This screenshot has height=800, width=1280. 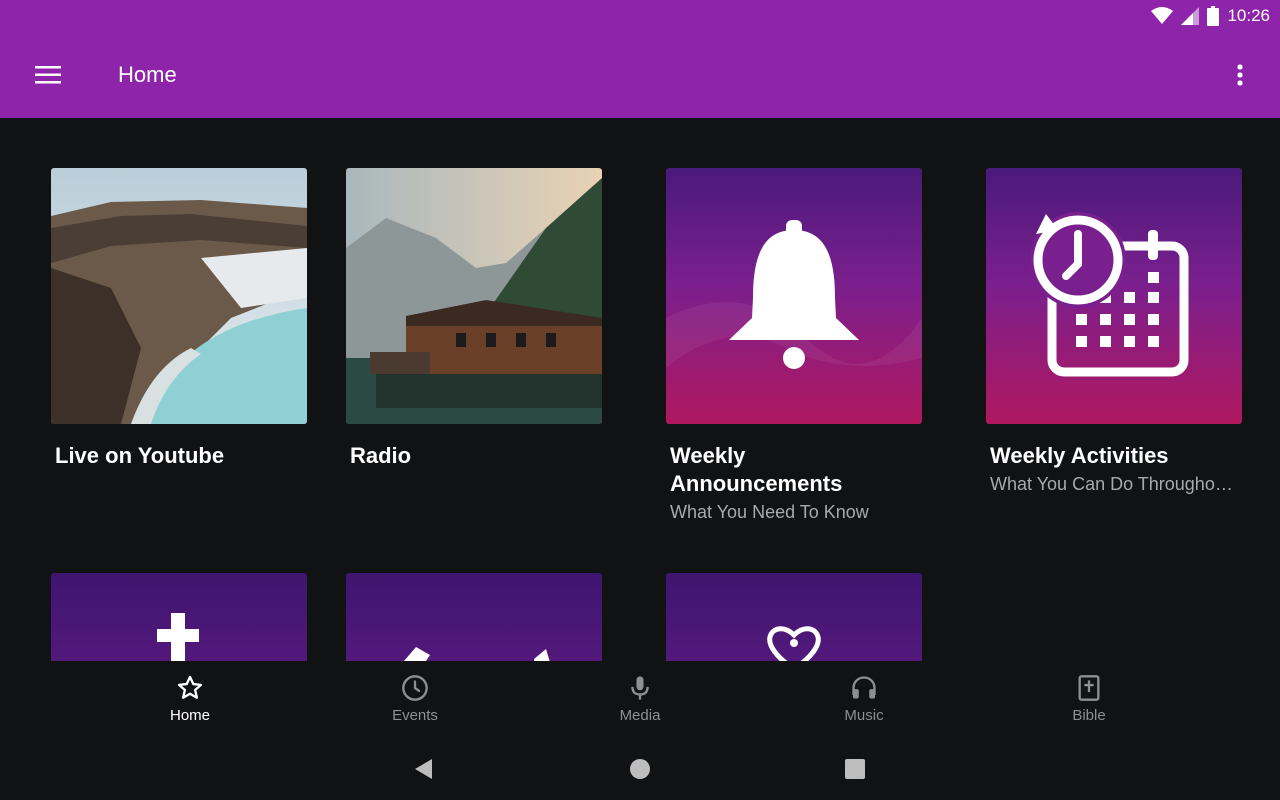 What do you see at coordinates (640, 715) in the screenshot?
I see `nav-label: Media` at bounding box center [640, 715].